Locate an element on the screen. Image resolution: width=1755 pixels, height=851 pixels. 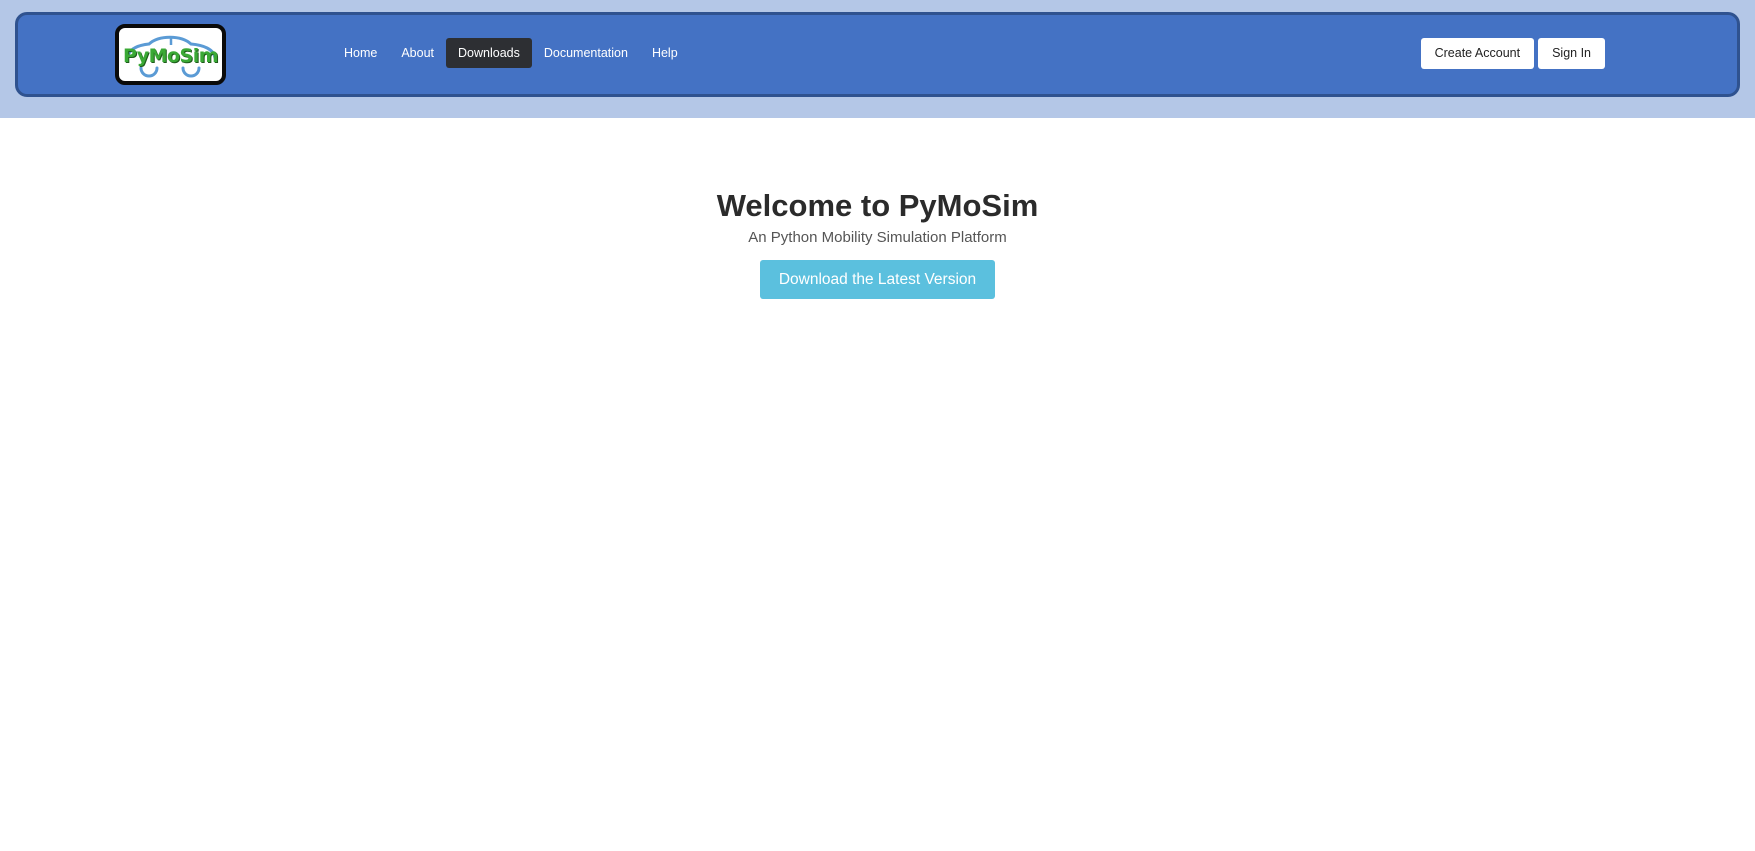
nav-help: Help is located at coordinates (665, 53).